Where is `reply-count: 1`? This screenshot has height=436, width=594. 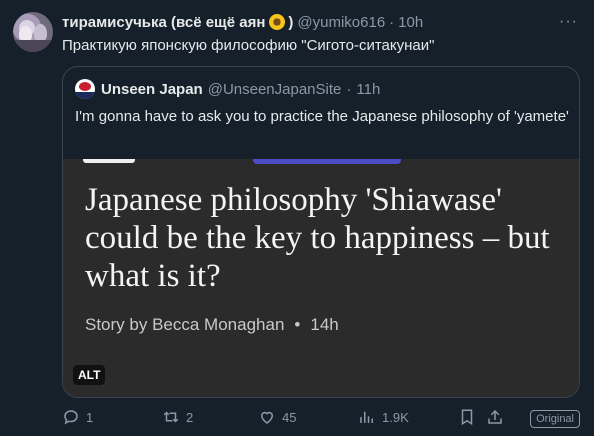 reply-count: 1 is located at coordinates (90, 417).